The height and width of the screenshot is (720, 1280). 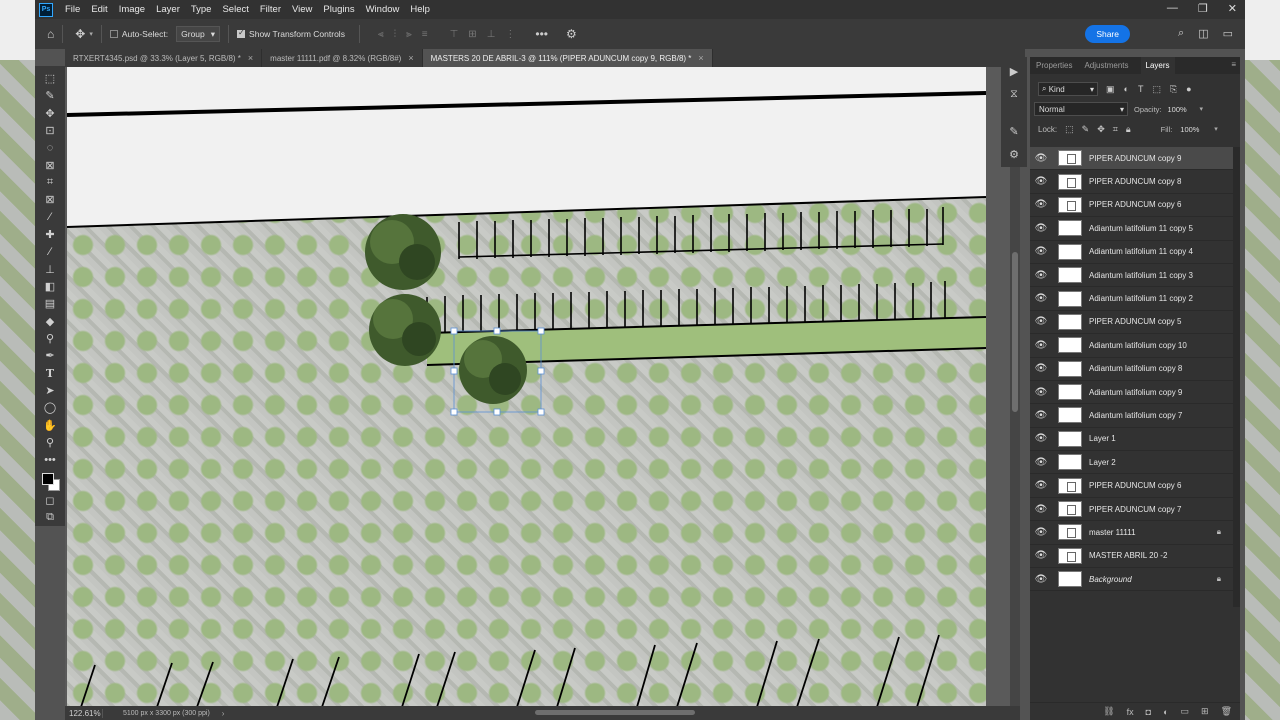 What do you see at coordinates (50, 199) in the screenshot?
I see `frame-icon: ⊠` at bounding box center [50, 199].